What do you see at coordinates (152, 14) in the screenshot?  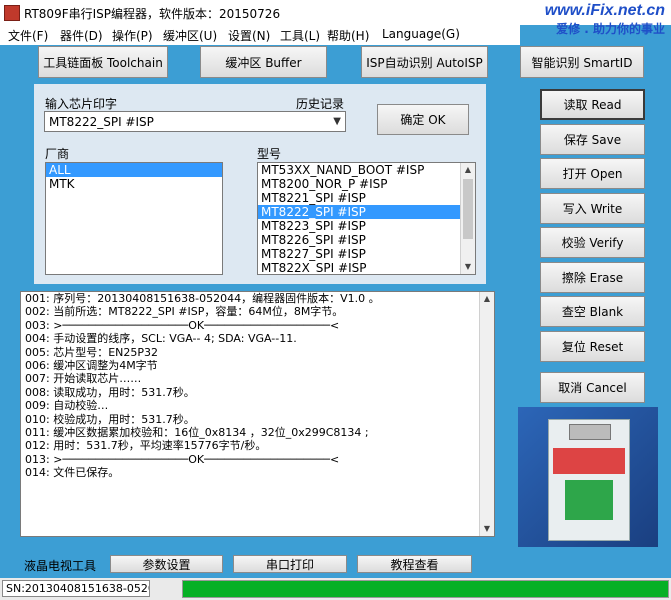 I see `window-title: RT809F串行ISP编程器，软件版本：20150726` at bounding box center [152, 14].